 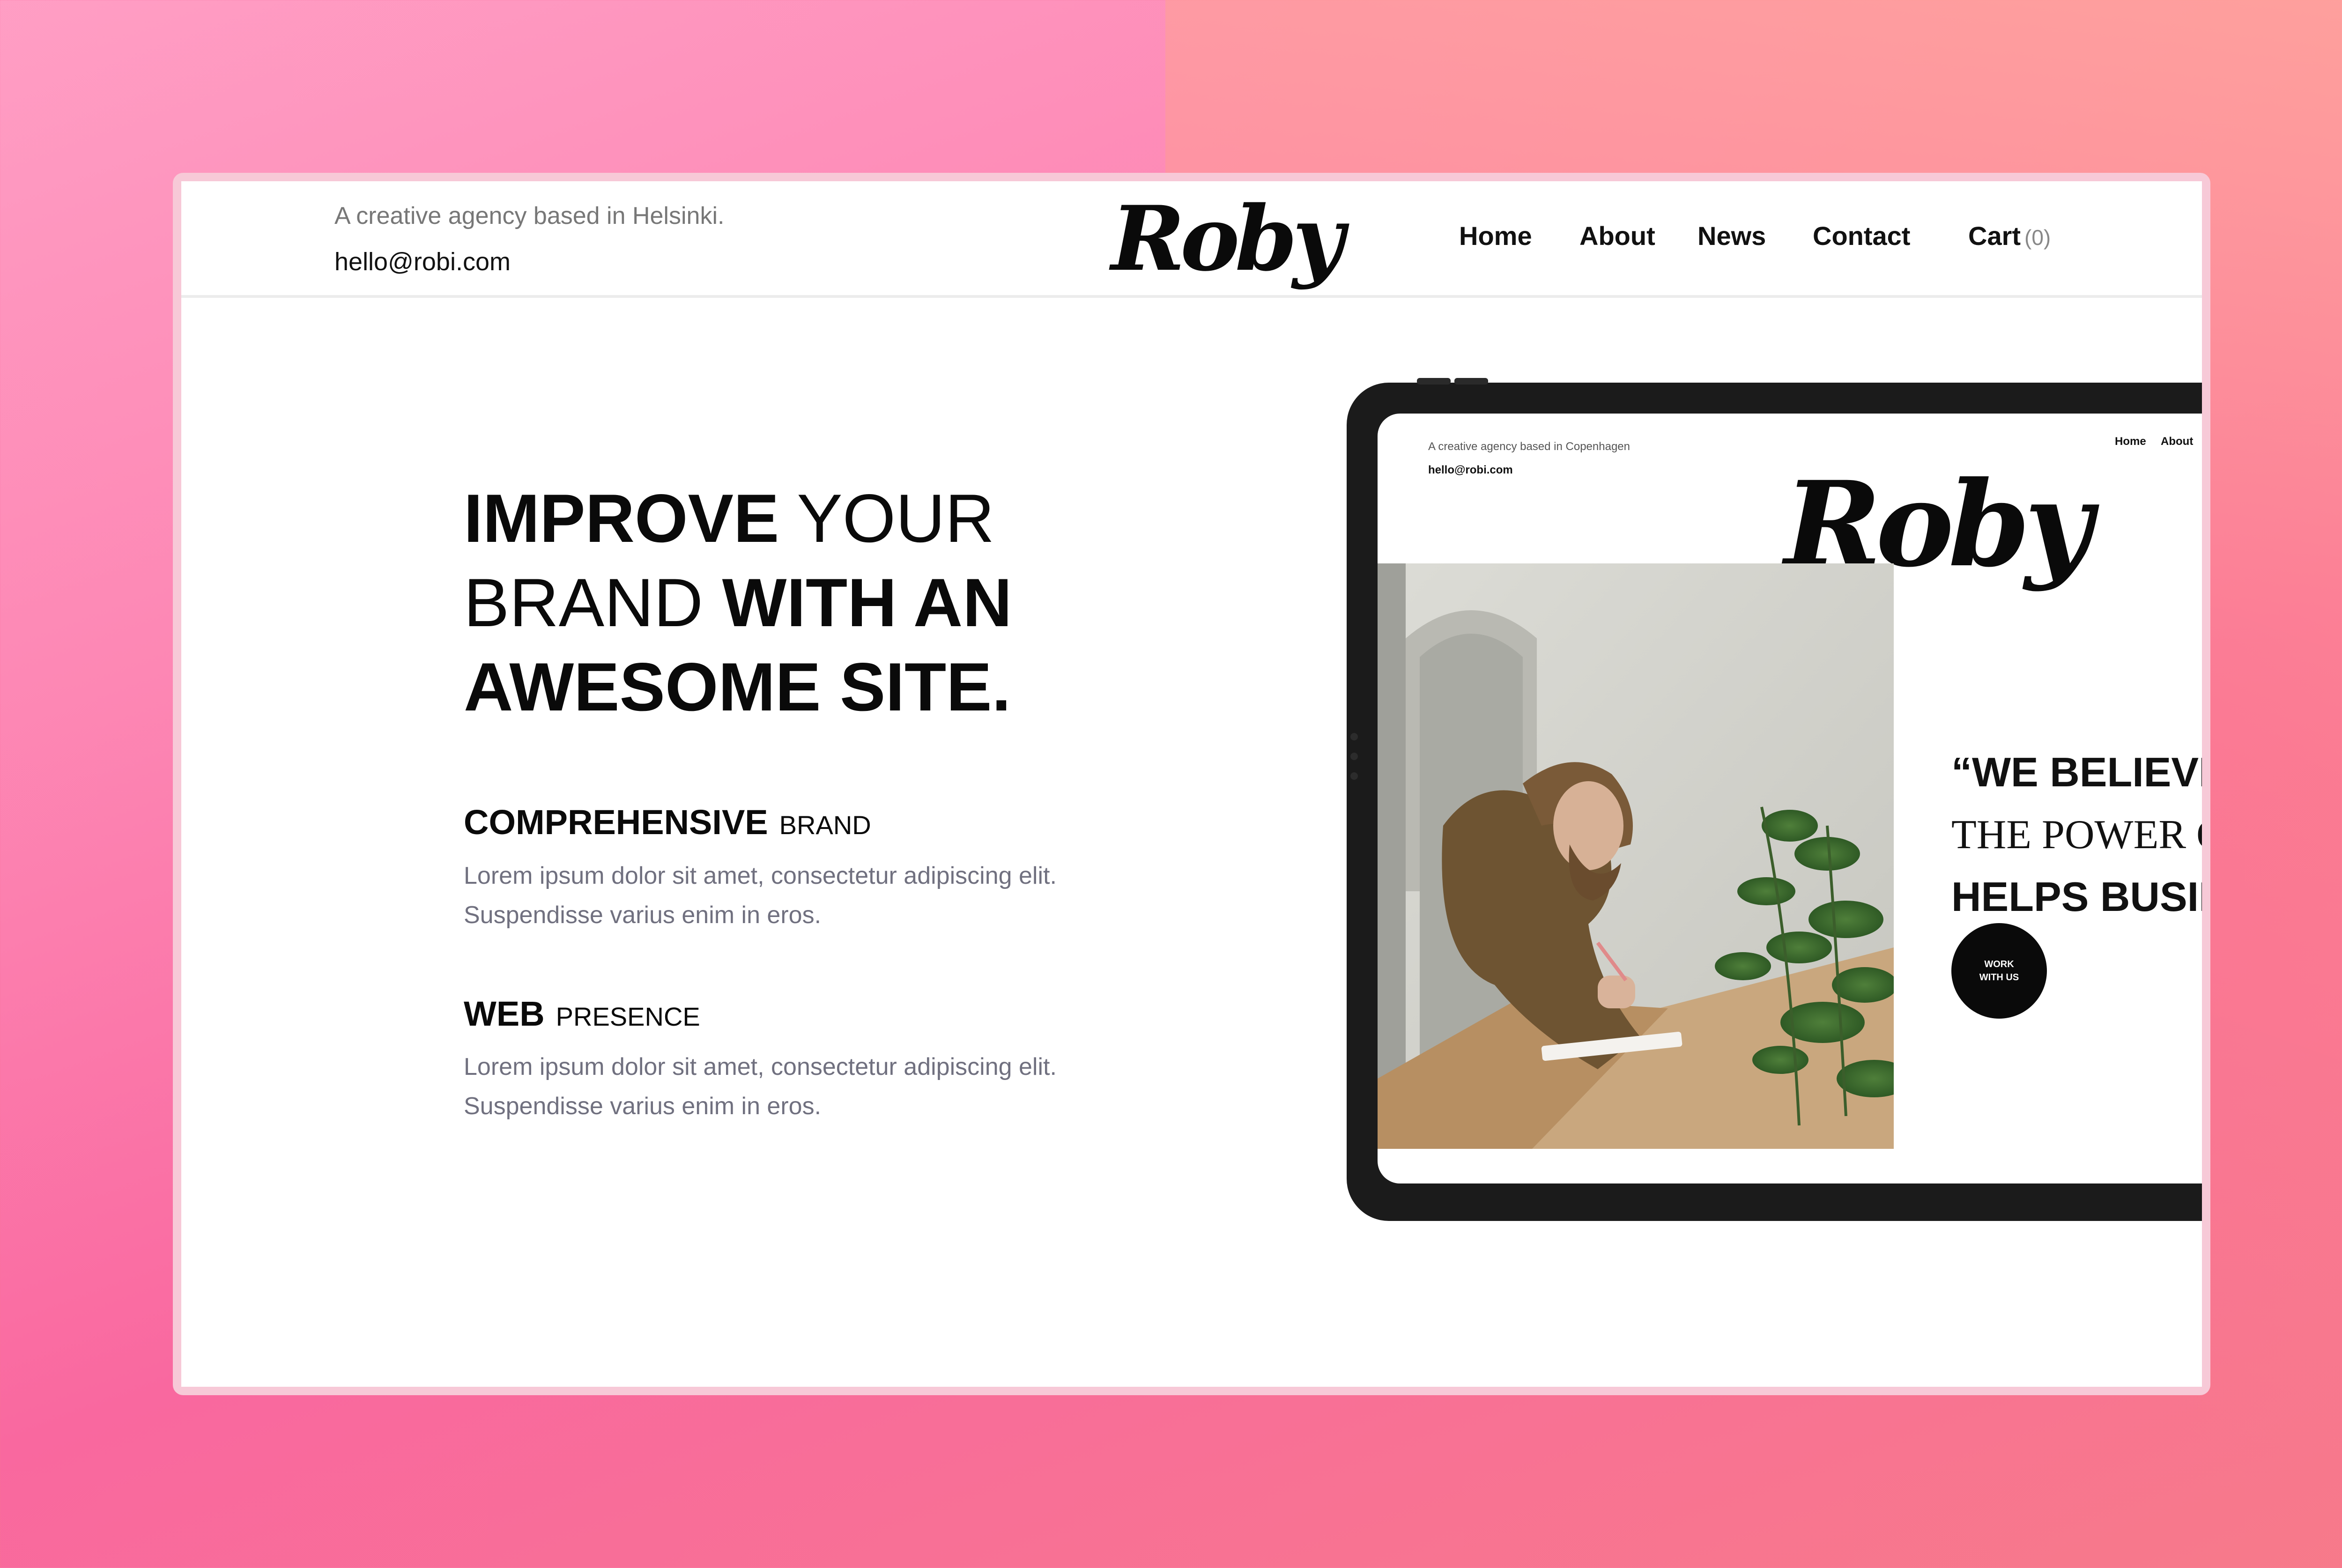 I want to click on headline-word-with-an: WITH AN, so click(x=867, y=602).